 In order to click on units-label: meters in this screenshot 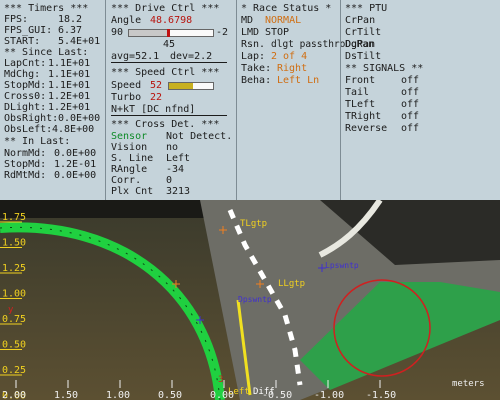, I will do `click(468, 384)`.